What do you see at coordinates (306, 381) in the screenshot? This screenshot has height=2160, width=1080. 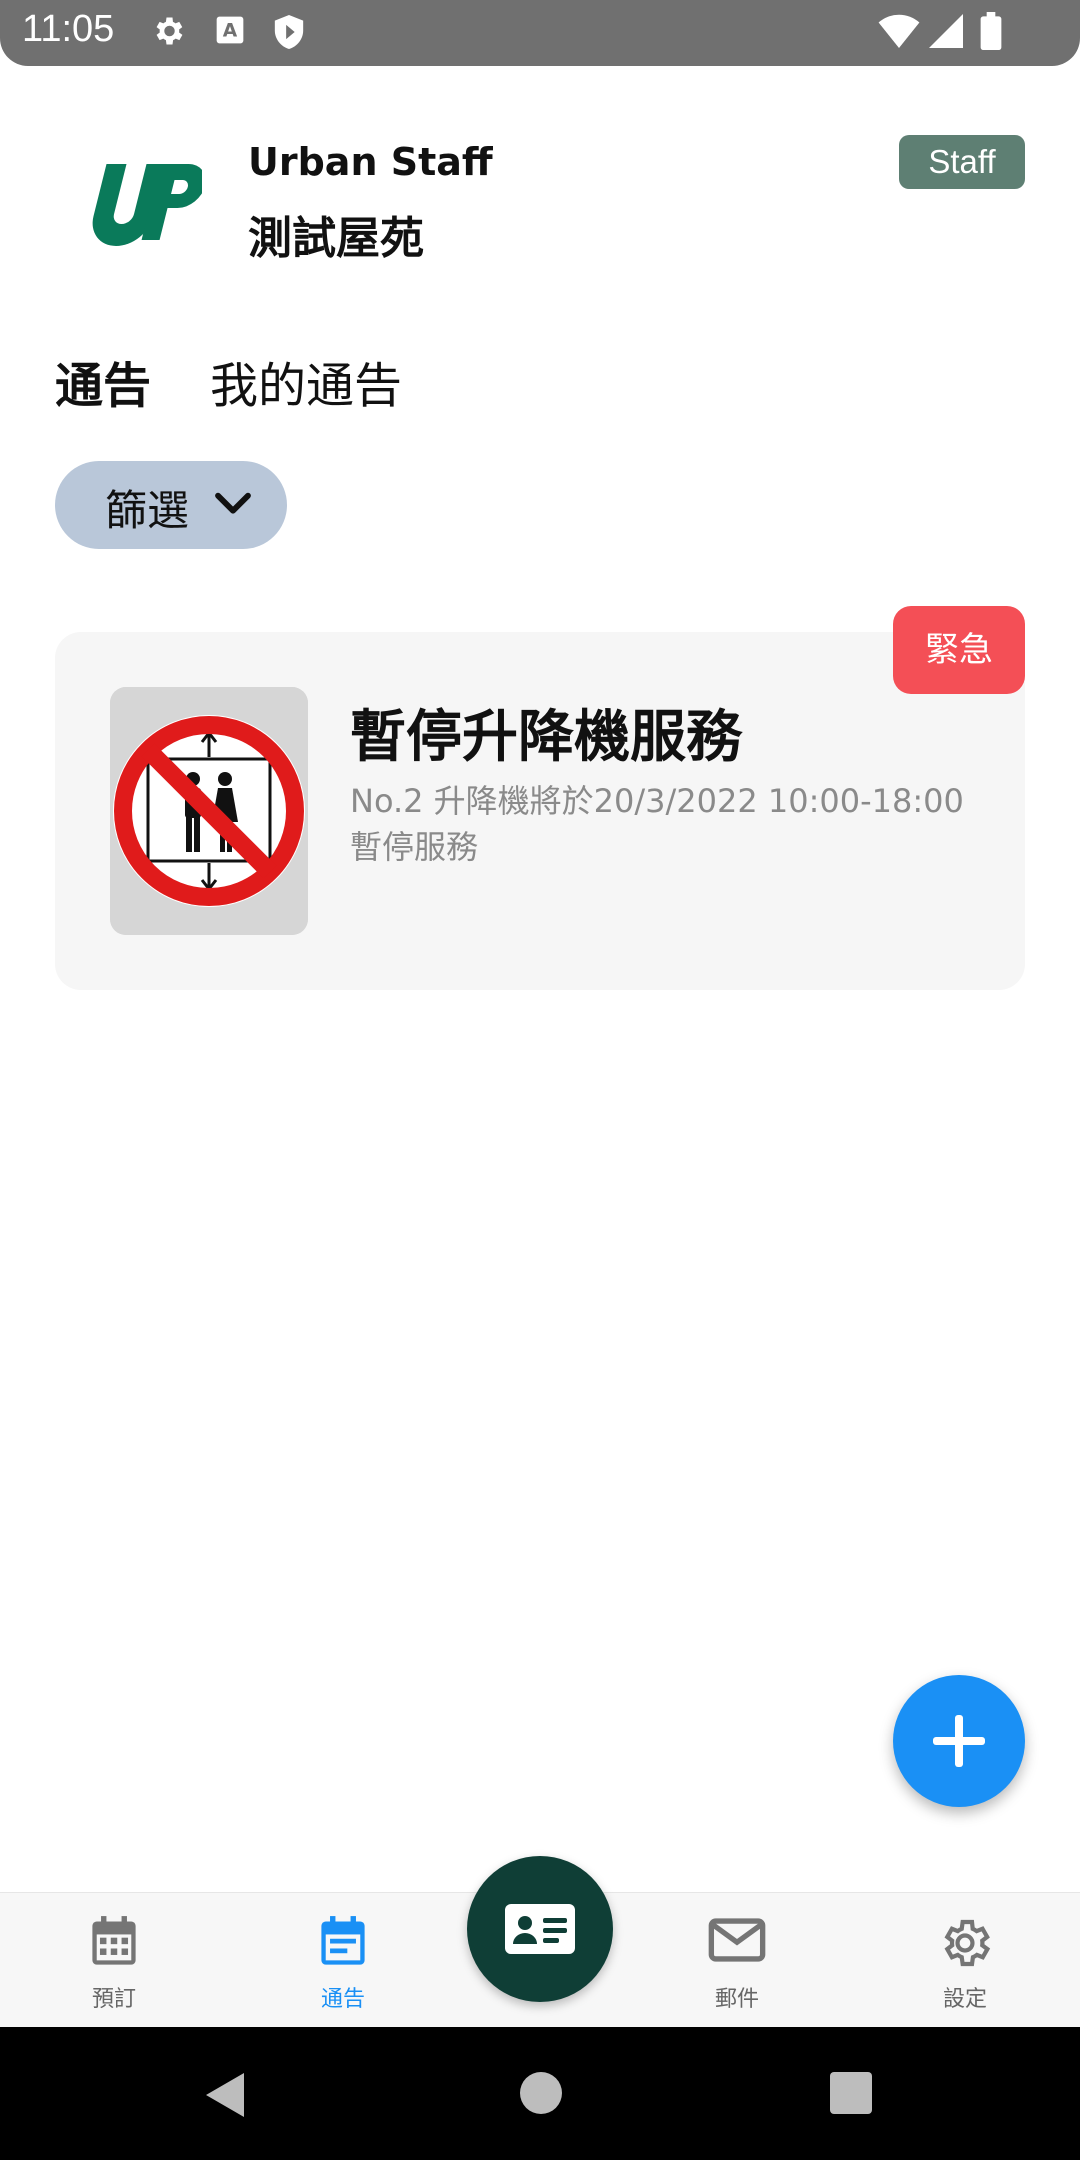 I see `tab-my-notices: 我的通告` at bounding box center [306, 381].